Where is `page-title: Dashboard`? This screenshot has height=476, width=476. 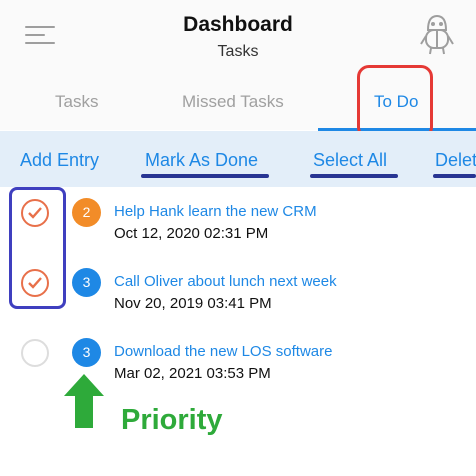
page-title: Dashboard is located at coordinates (238, 24).